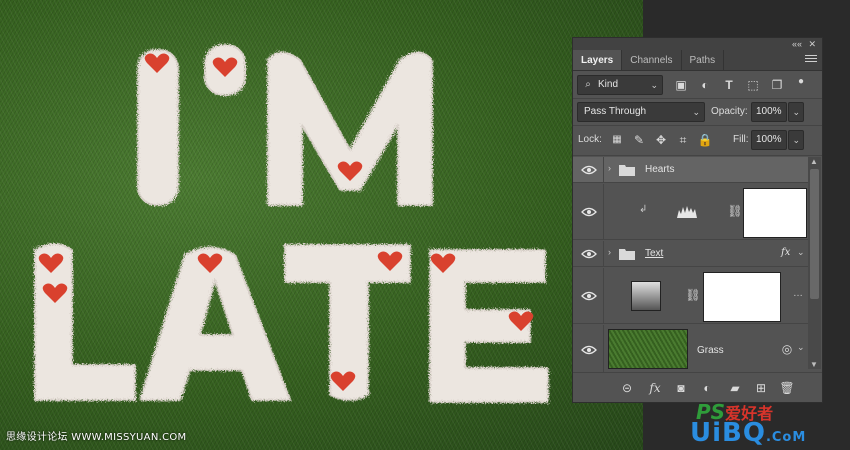 Image resolution: width=850 pixels, height=450 pixels. I want to click on fill-dropdown: ⌄, so click(796, 140).